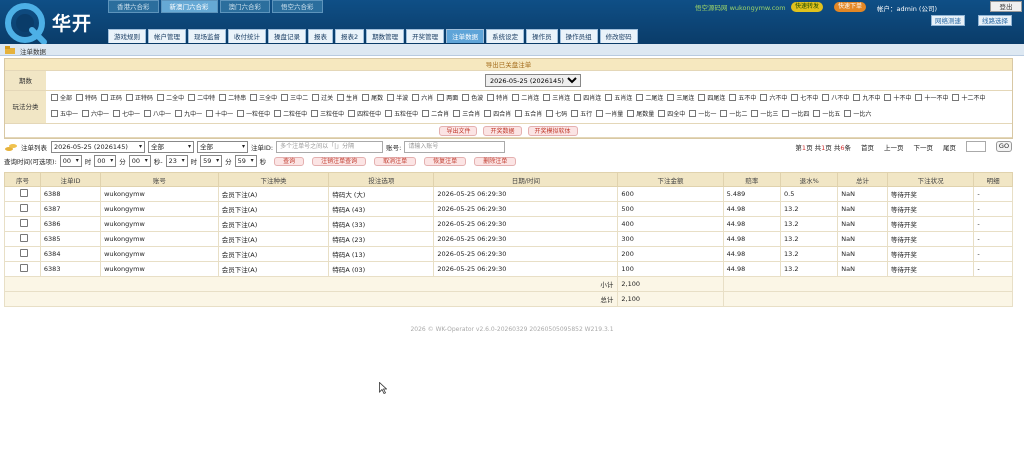 The width and height of the screenshot is (1024, 475). What do you see at coordinates (61, 97) in the screenshot?
I see `playtype-option: 全部` at bounding box center [61, 97].